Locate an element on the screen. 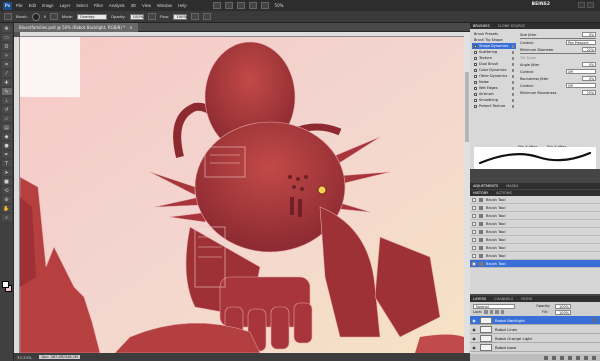  brush-panel-toggle-icon is located at coordinates (53, 16).